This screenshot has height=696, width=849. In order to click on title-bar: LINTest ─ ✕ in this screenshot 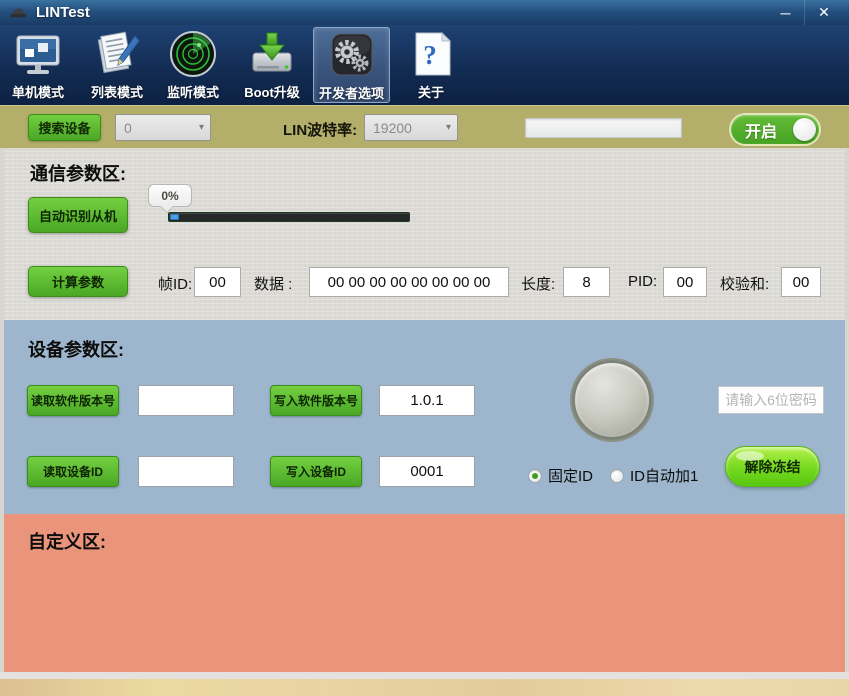, I will do `click(424, 12)`.